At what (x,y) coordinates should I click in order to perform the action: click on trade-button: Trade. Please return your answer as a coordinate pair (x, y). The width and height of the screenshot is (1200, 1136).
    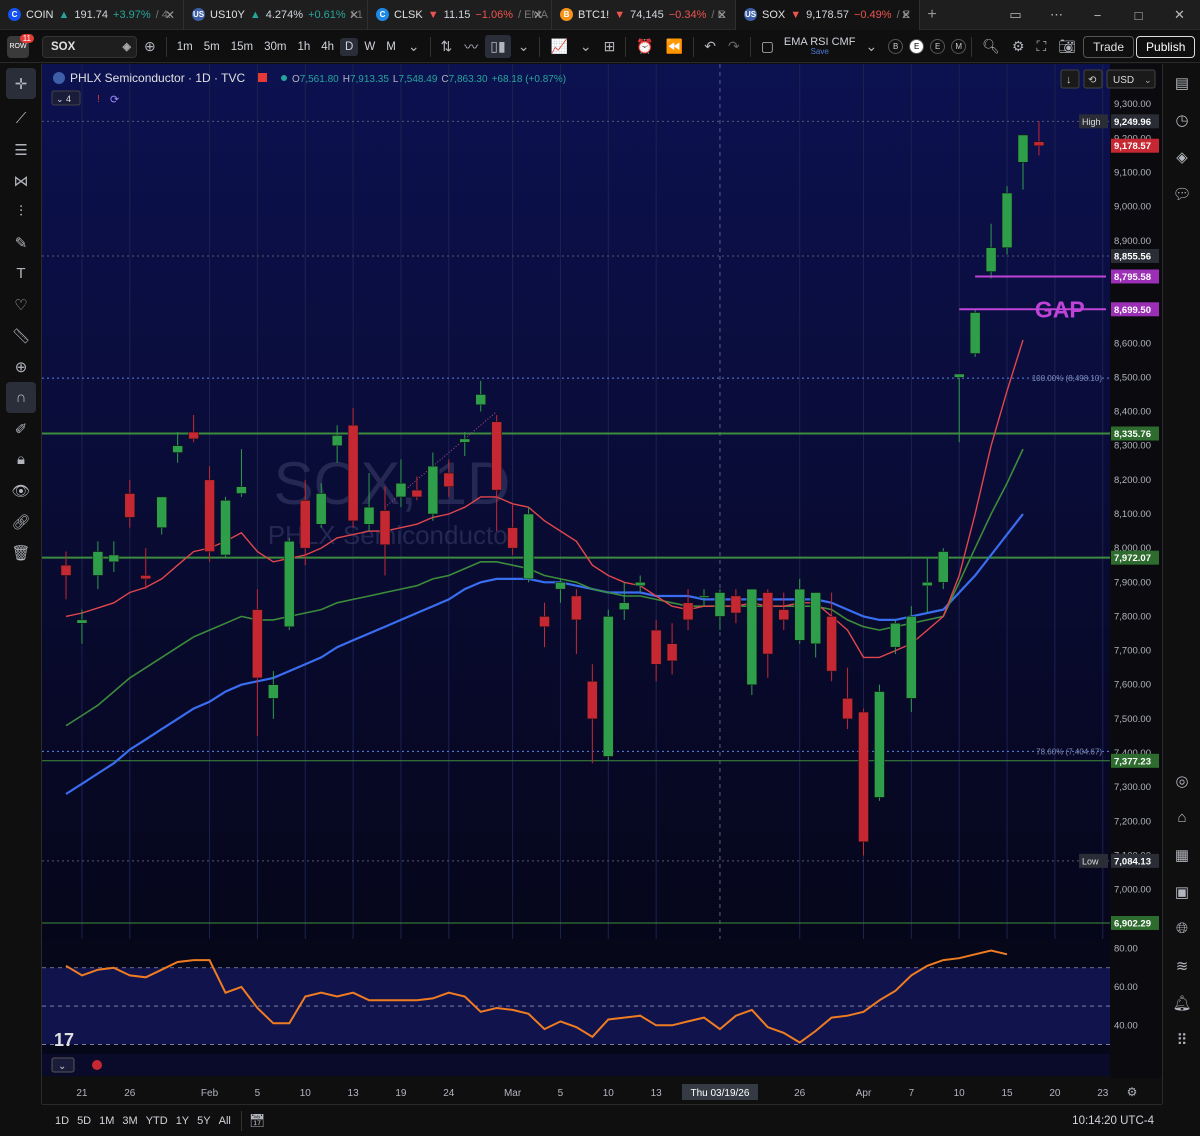
    Looking at the image, I should click on (1109, 46).